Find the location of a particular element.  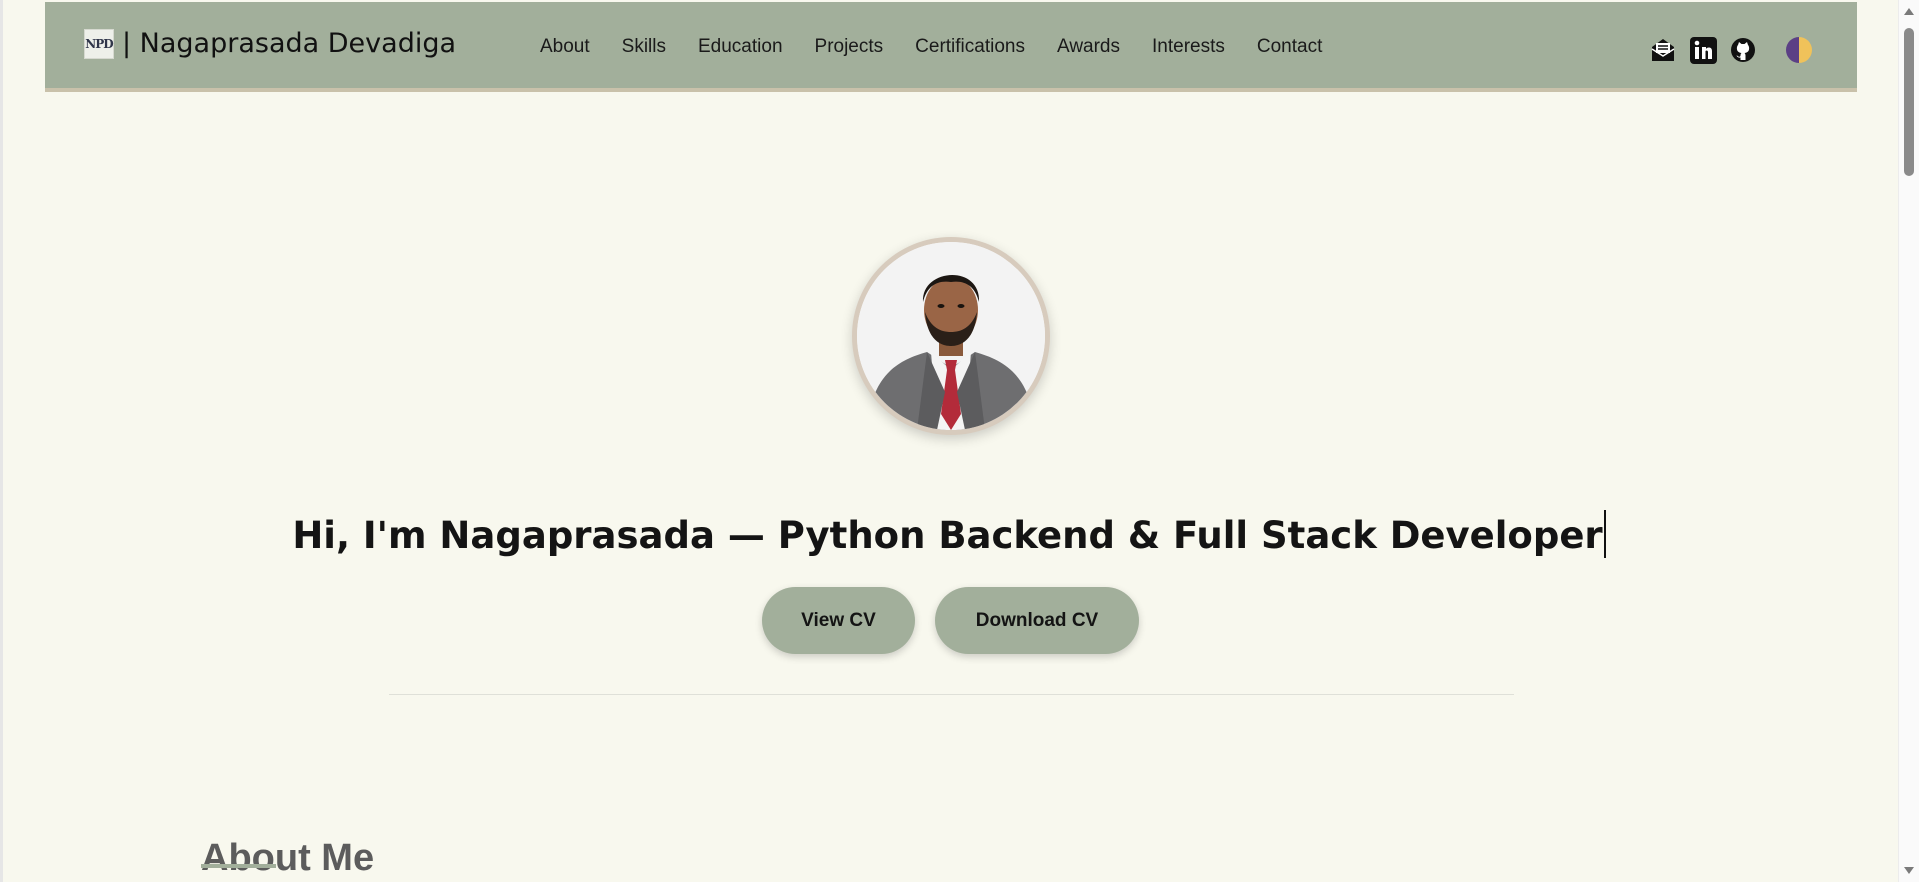

linkedin-icon is located at coordinates (1703, 50).